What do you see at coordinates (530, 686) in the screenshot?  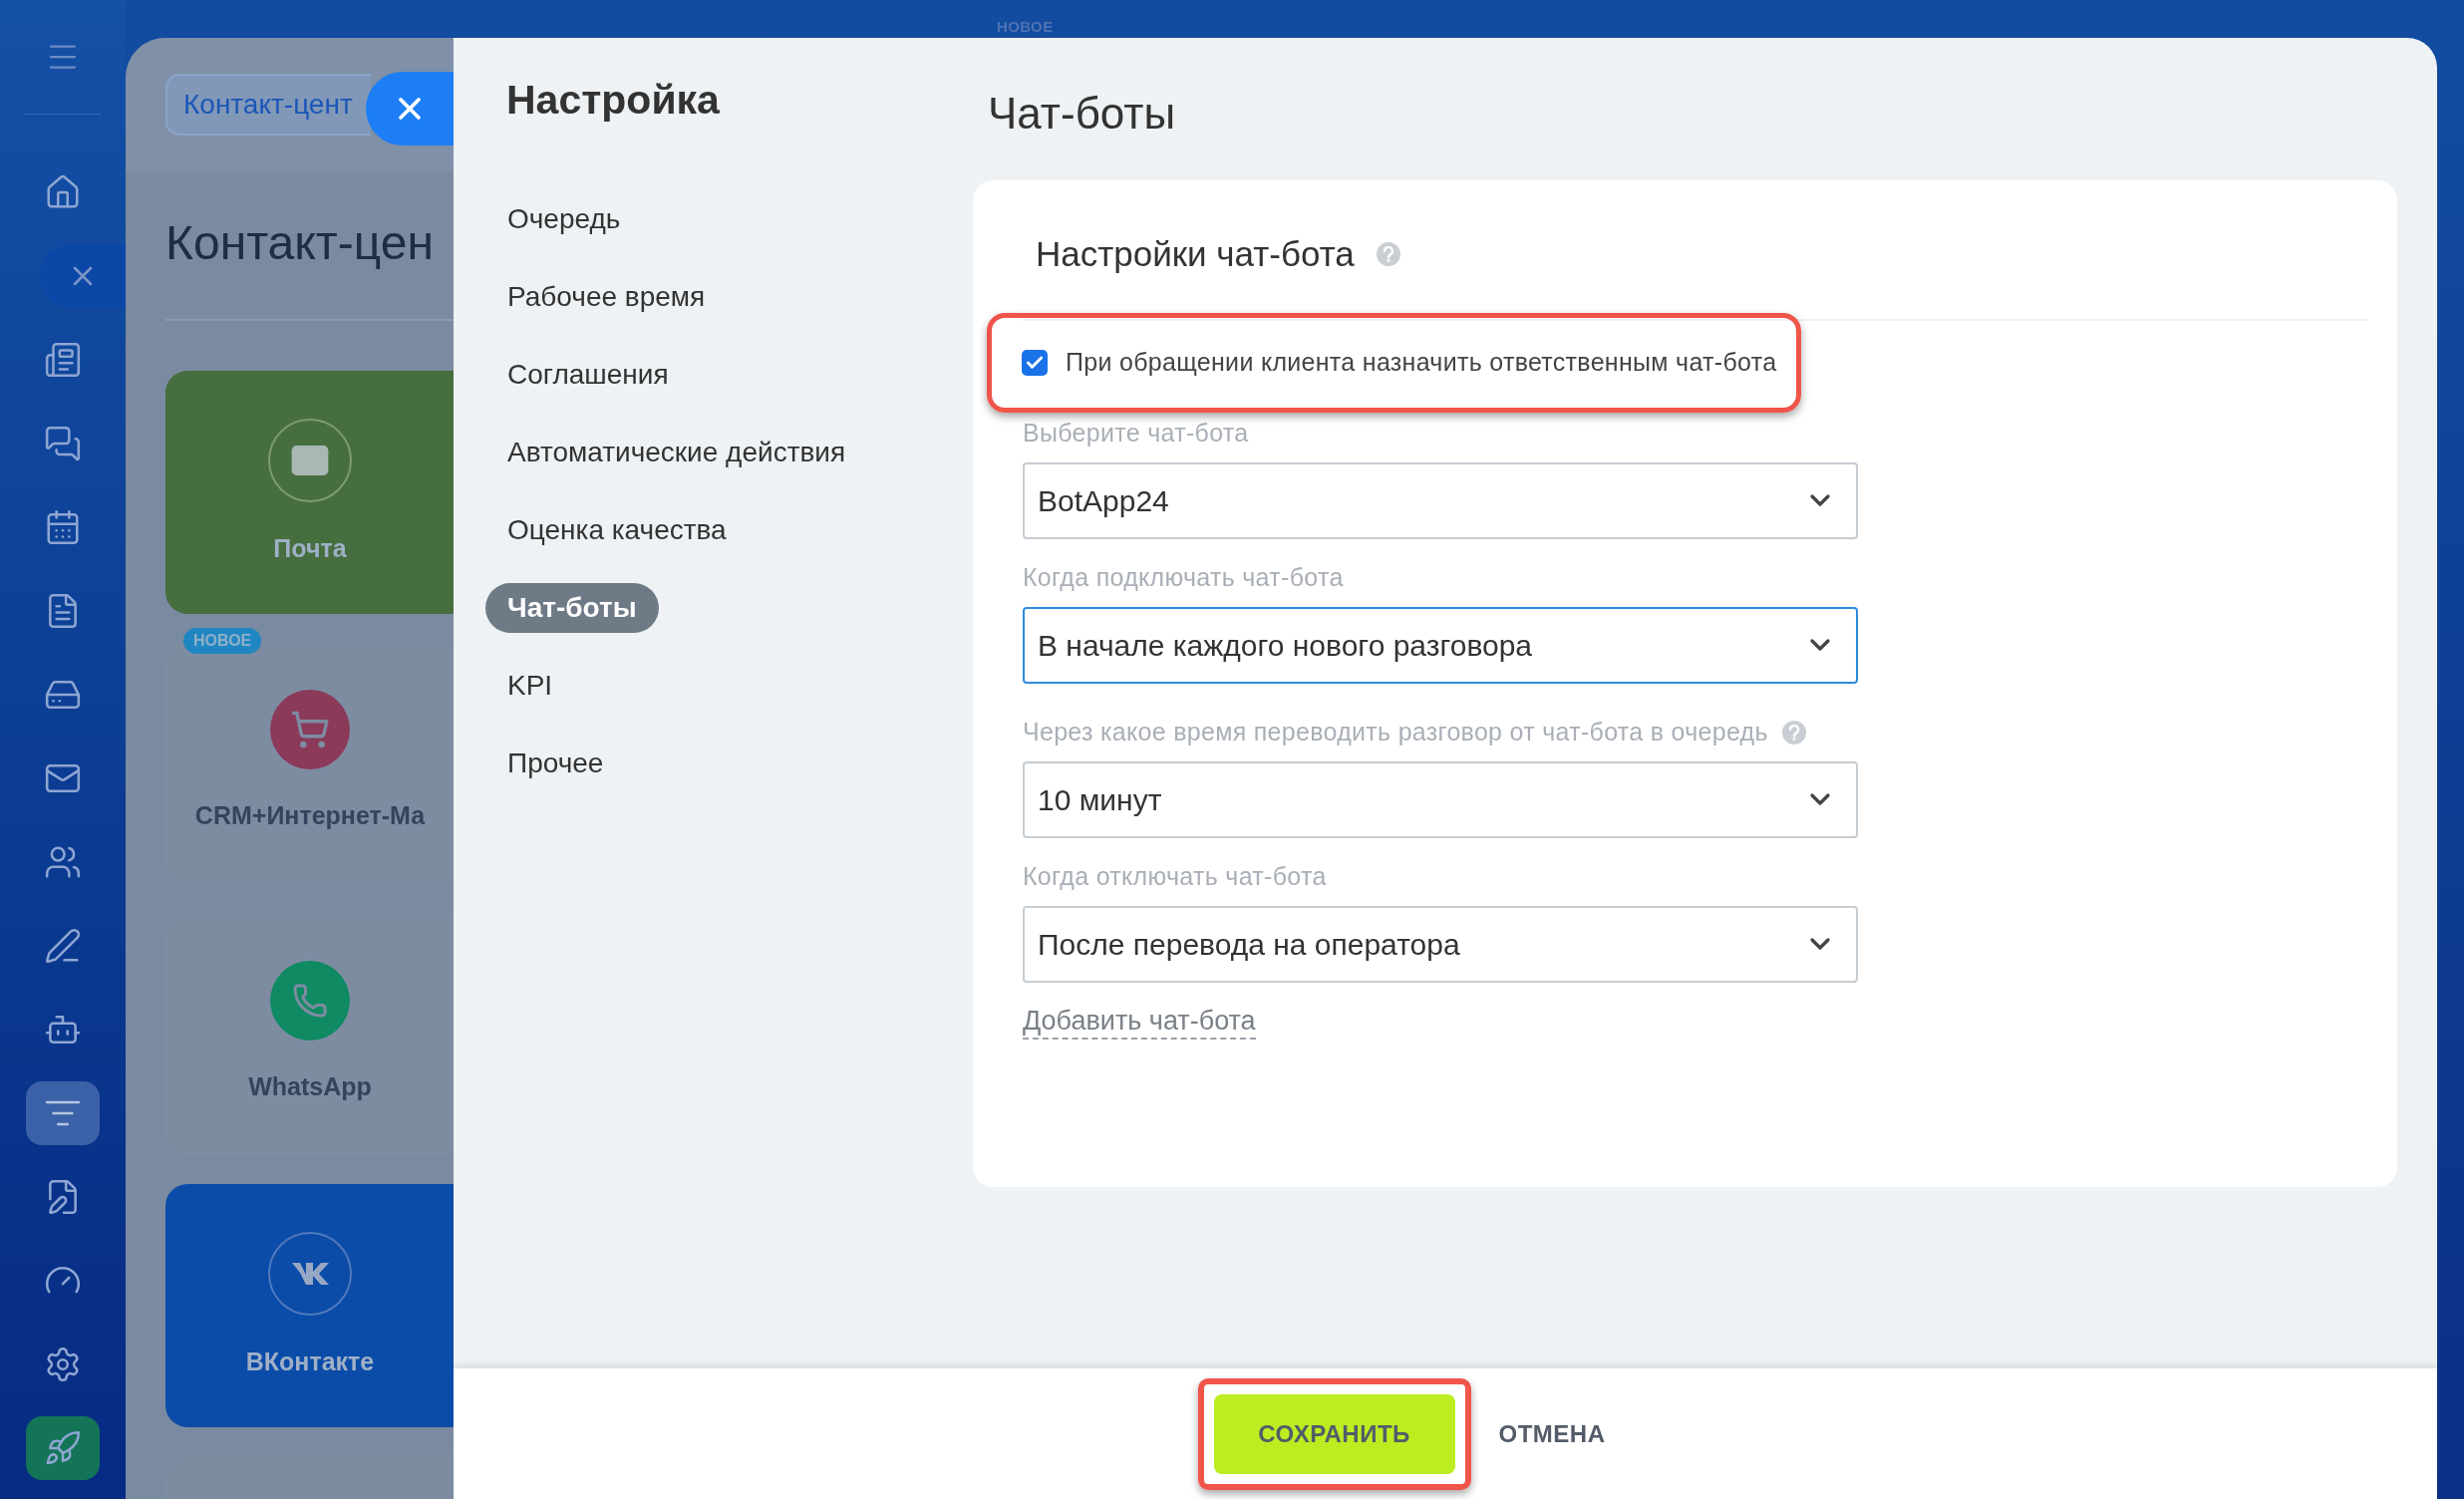 I see `settings-menu-item: KPI` at bounding box center [530, 686].